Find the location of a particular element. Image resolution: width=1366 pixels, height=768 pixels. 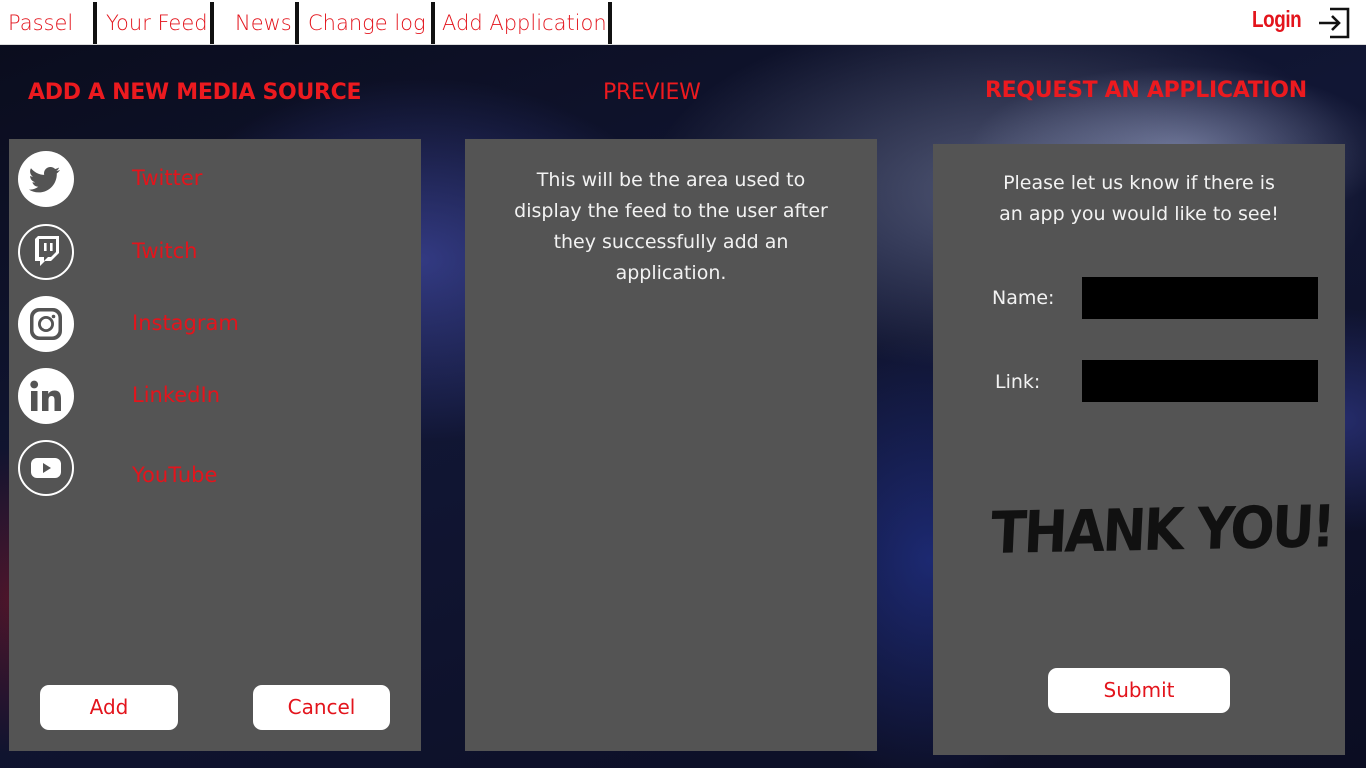

nav-add-application: Add Application is located at coordinates (524, 22).